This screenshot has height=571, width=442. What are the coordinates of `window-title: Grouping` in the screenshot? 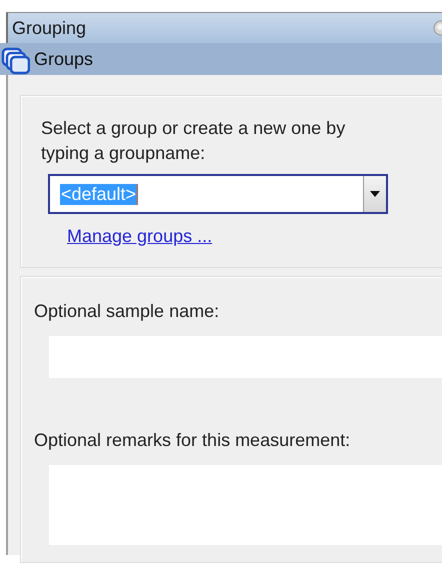 It's located at (49, 28).